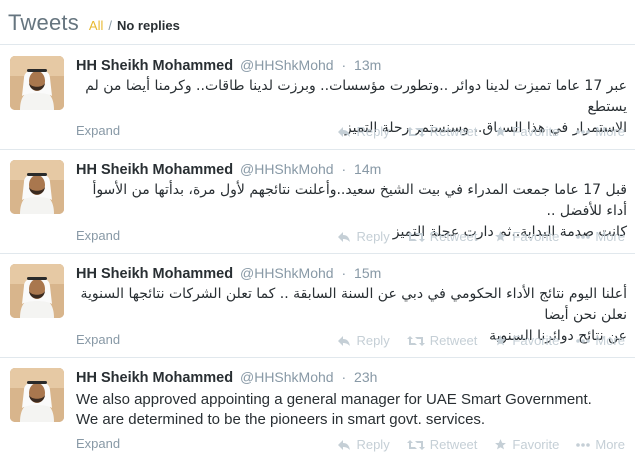 The height and width of the screenshot is (456, 635). I want to click on tweet-timestamp: 15m, so click(367, 273).